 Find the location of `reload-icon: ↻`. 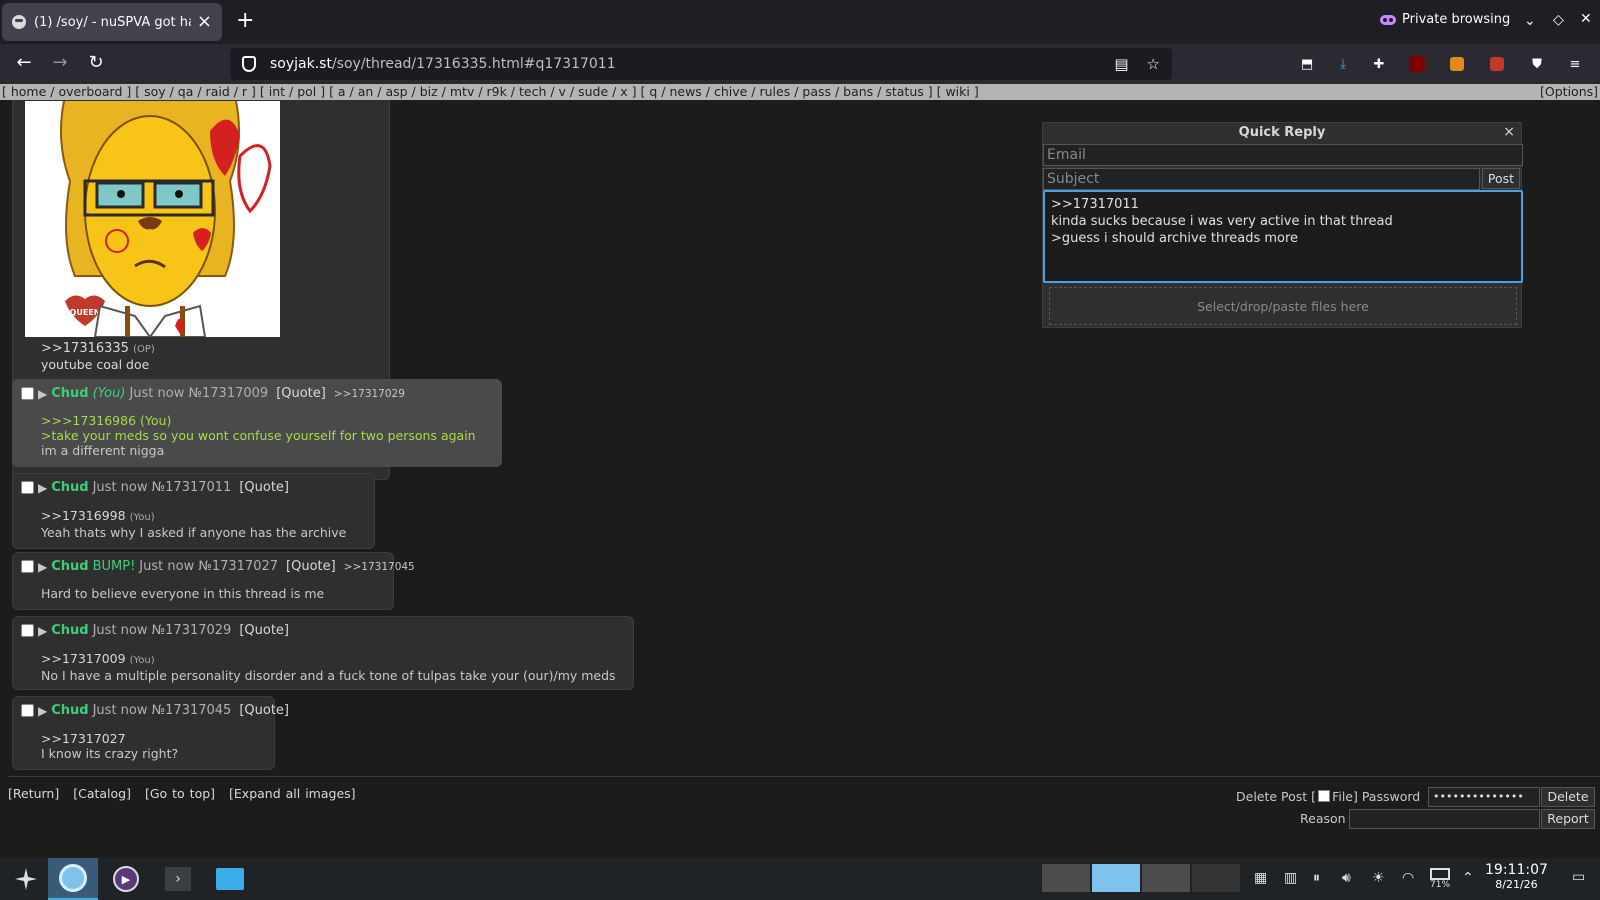

reload-icon: ↻ is located at coordinates (96, 63).